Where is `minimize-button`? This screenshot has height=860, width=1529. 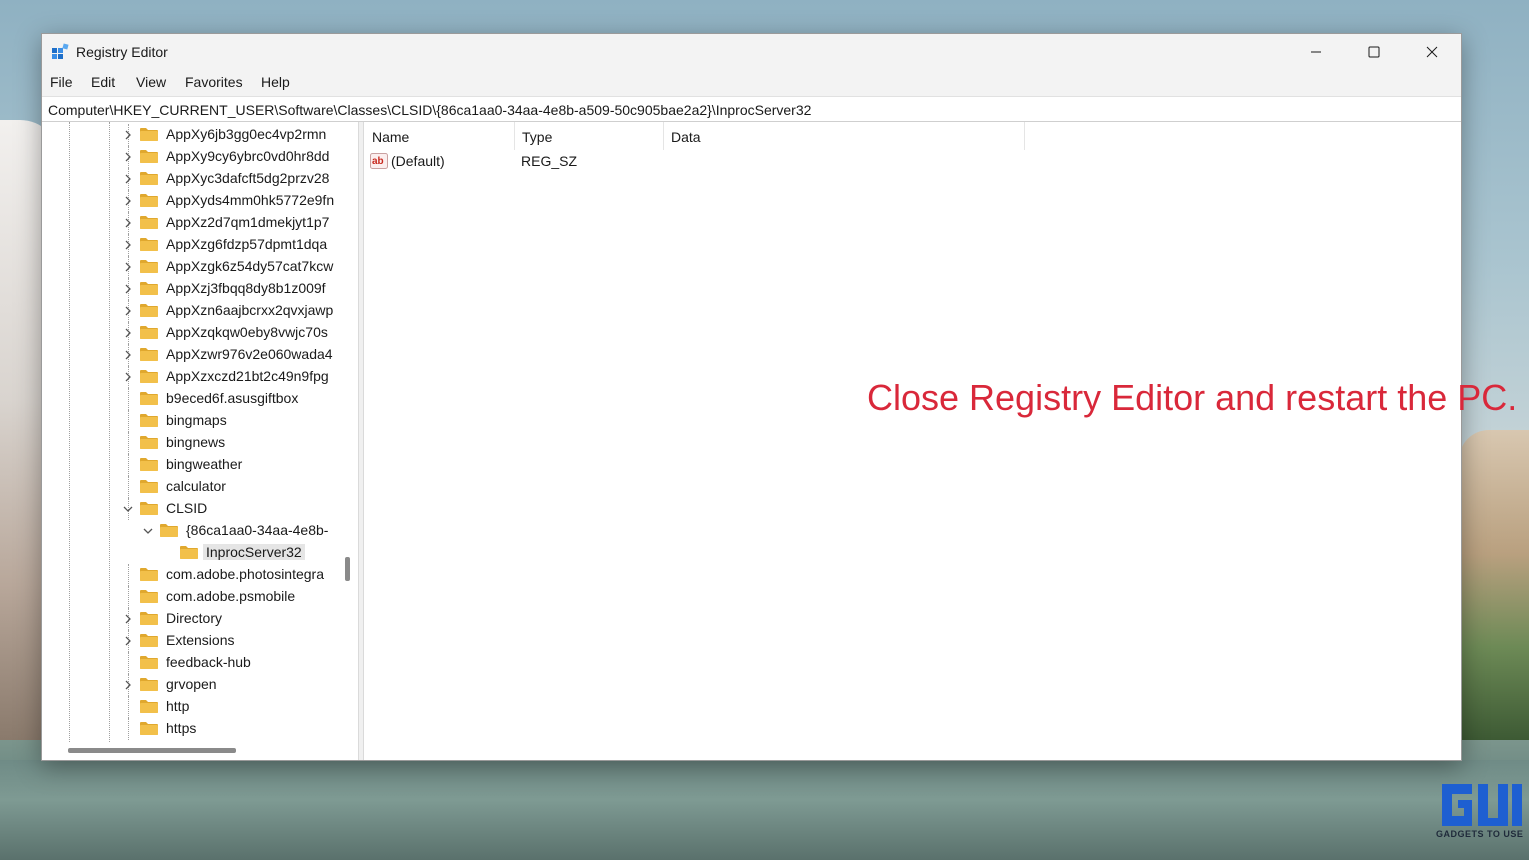
minimize-button is located at coordinates (1316, 52).